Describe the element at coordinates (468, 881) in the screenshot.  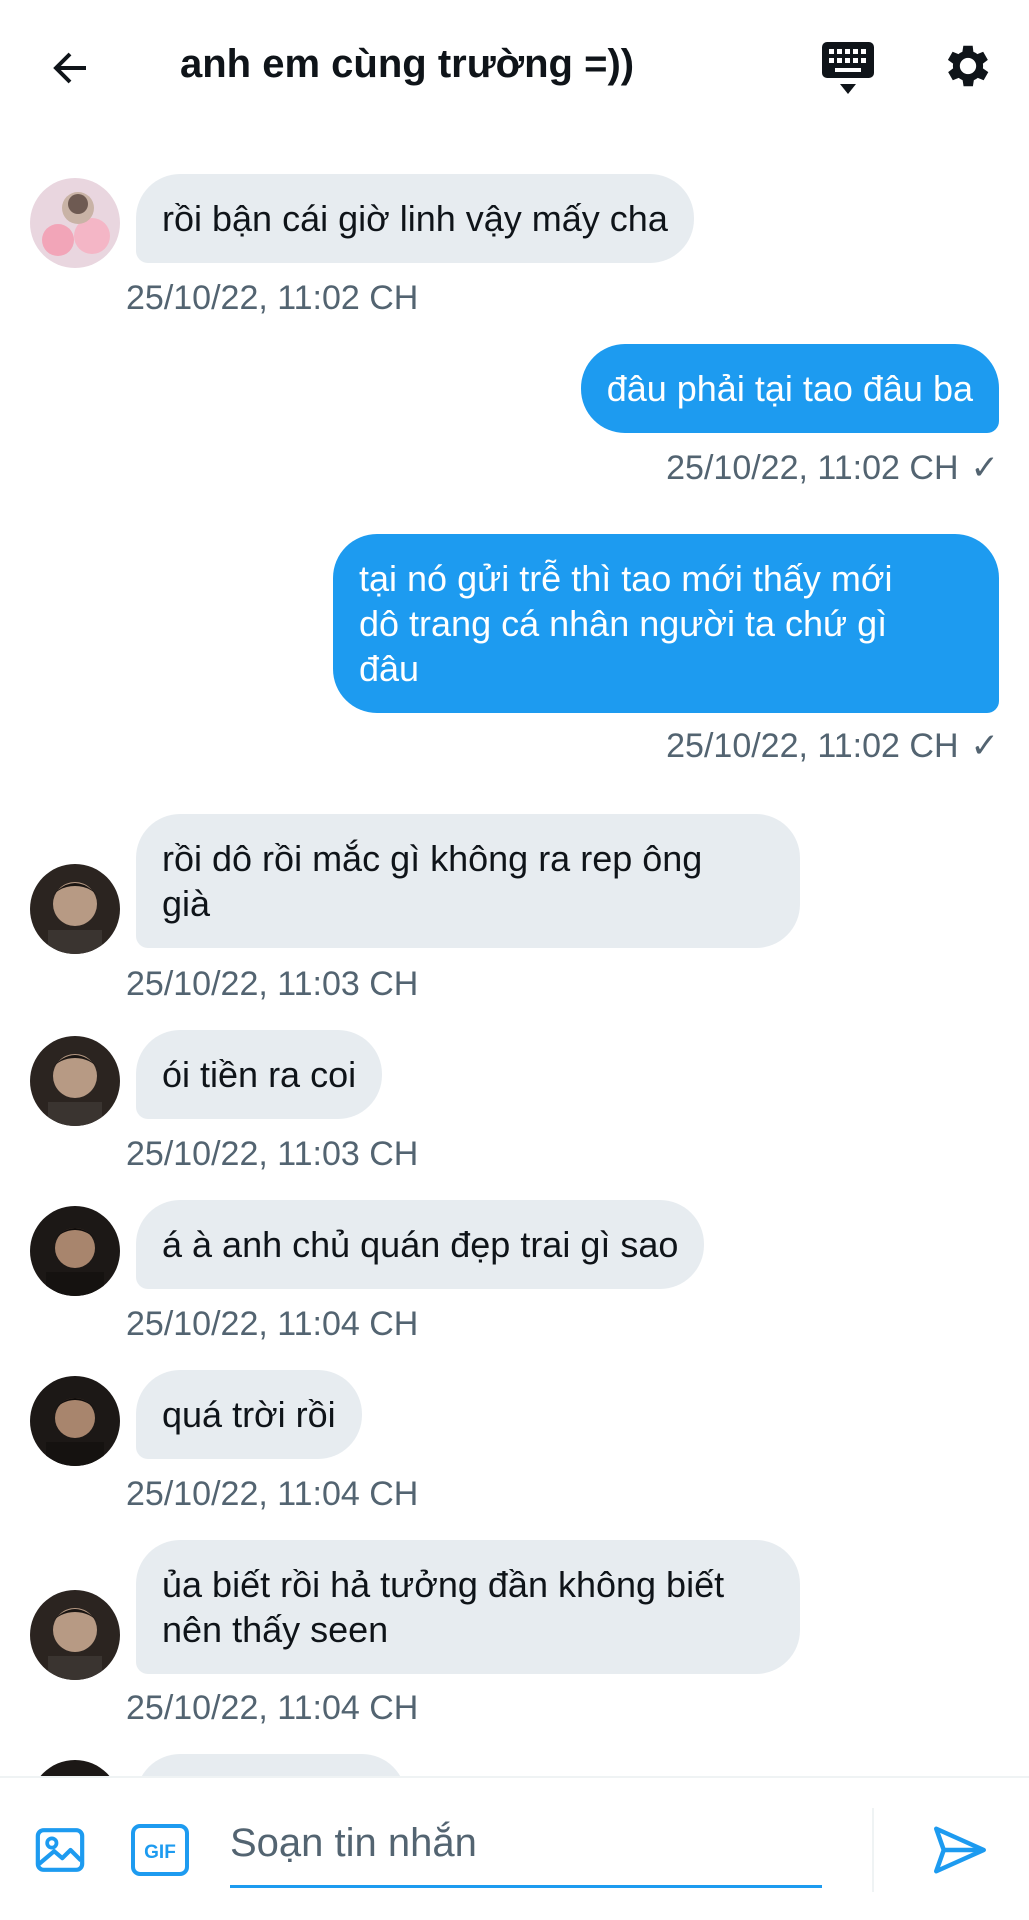
I see `message-bubble: rồi dô rồi mắc gì không ra rep ông già` at that location.